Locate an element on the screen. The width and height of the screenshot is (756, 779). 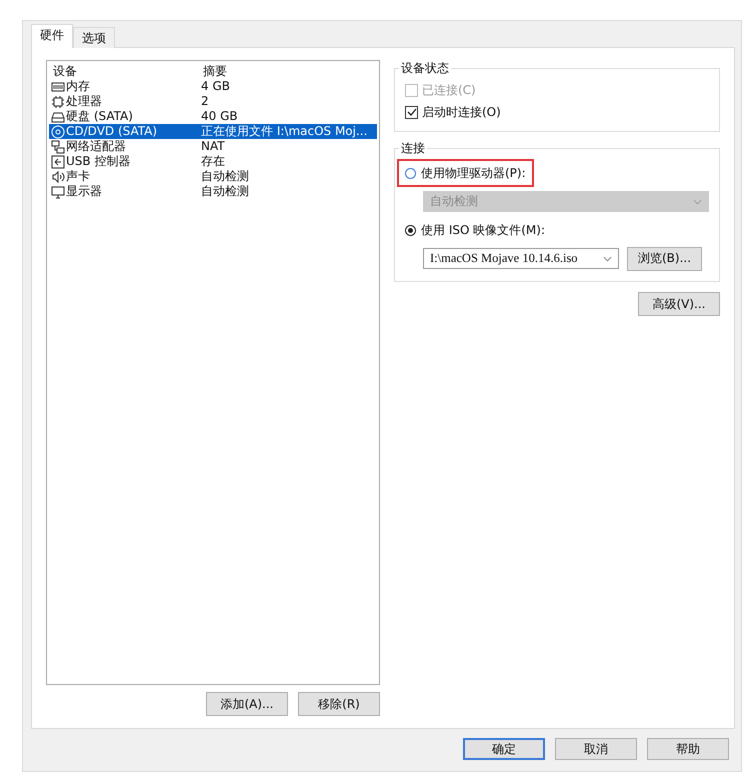
device-name: CD/DVD (SATA) is located at coordinates (112, 131).